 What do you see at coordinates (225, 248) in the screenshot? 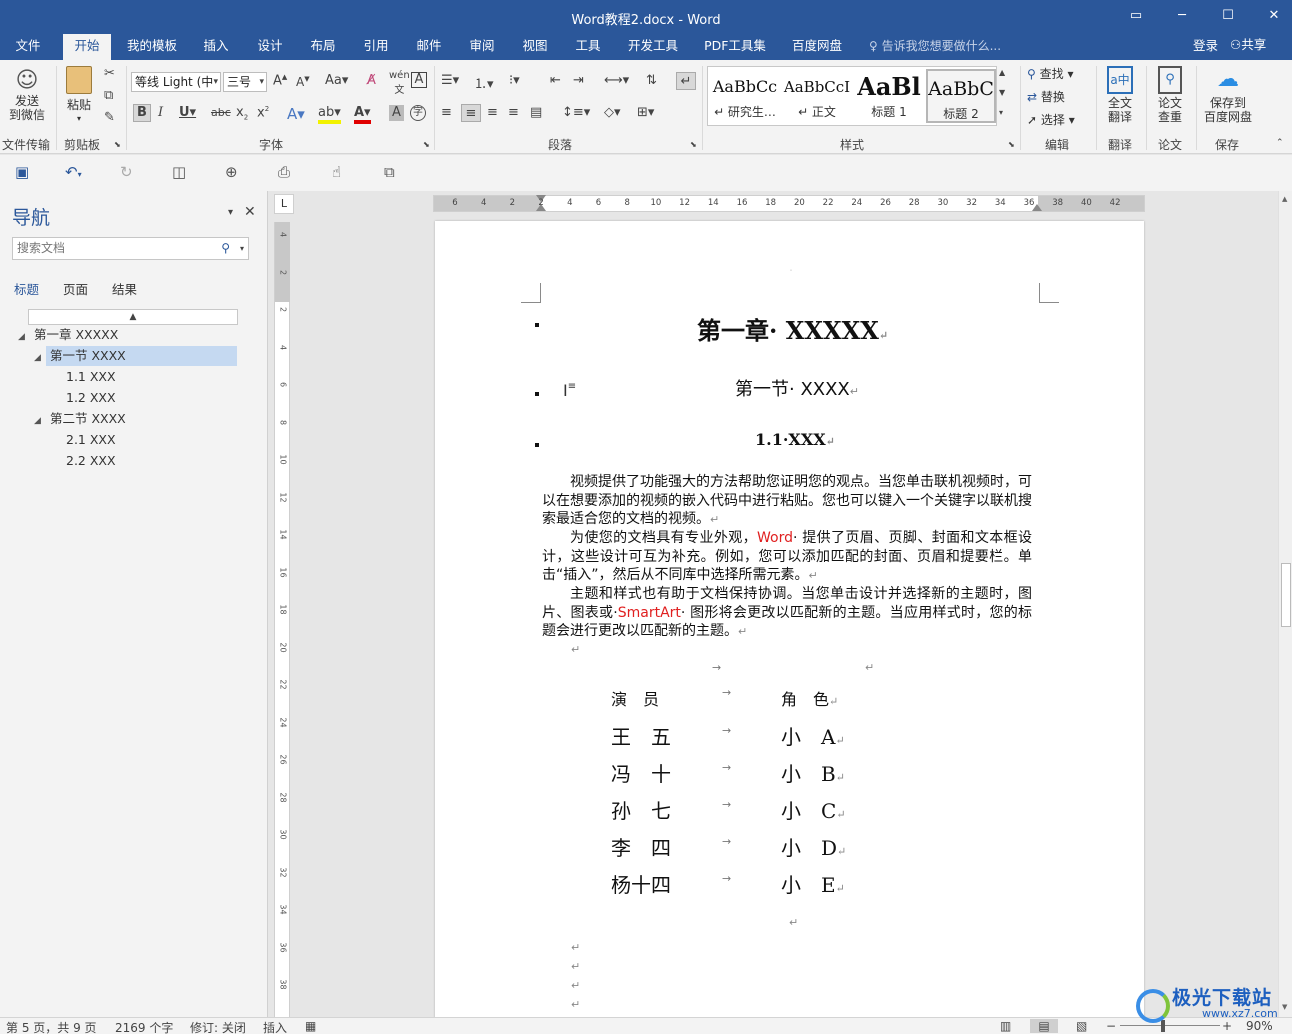
I see `search-icon: ⚲` at bounding box center [225, 248].